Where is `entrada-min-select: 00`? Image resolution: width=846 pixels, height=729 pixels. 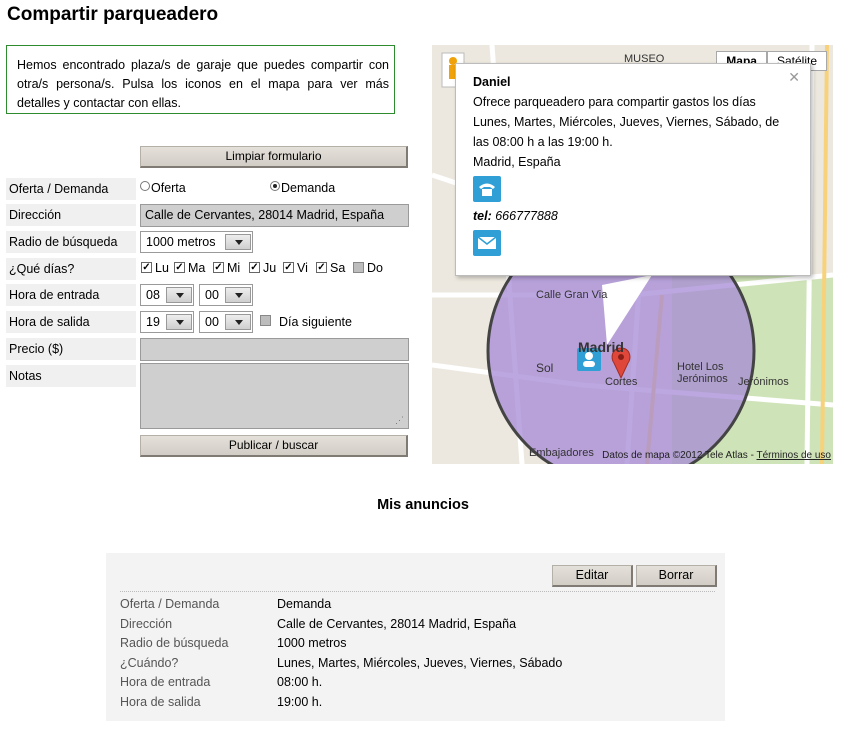
entrada-min-select: 00 is located at coordinates (226, 295).